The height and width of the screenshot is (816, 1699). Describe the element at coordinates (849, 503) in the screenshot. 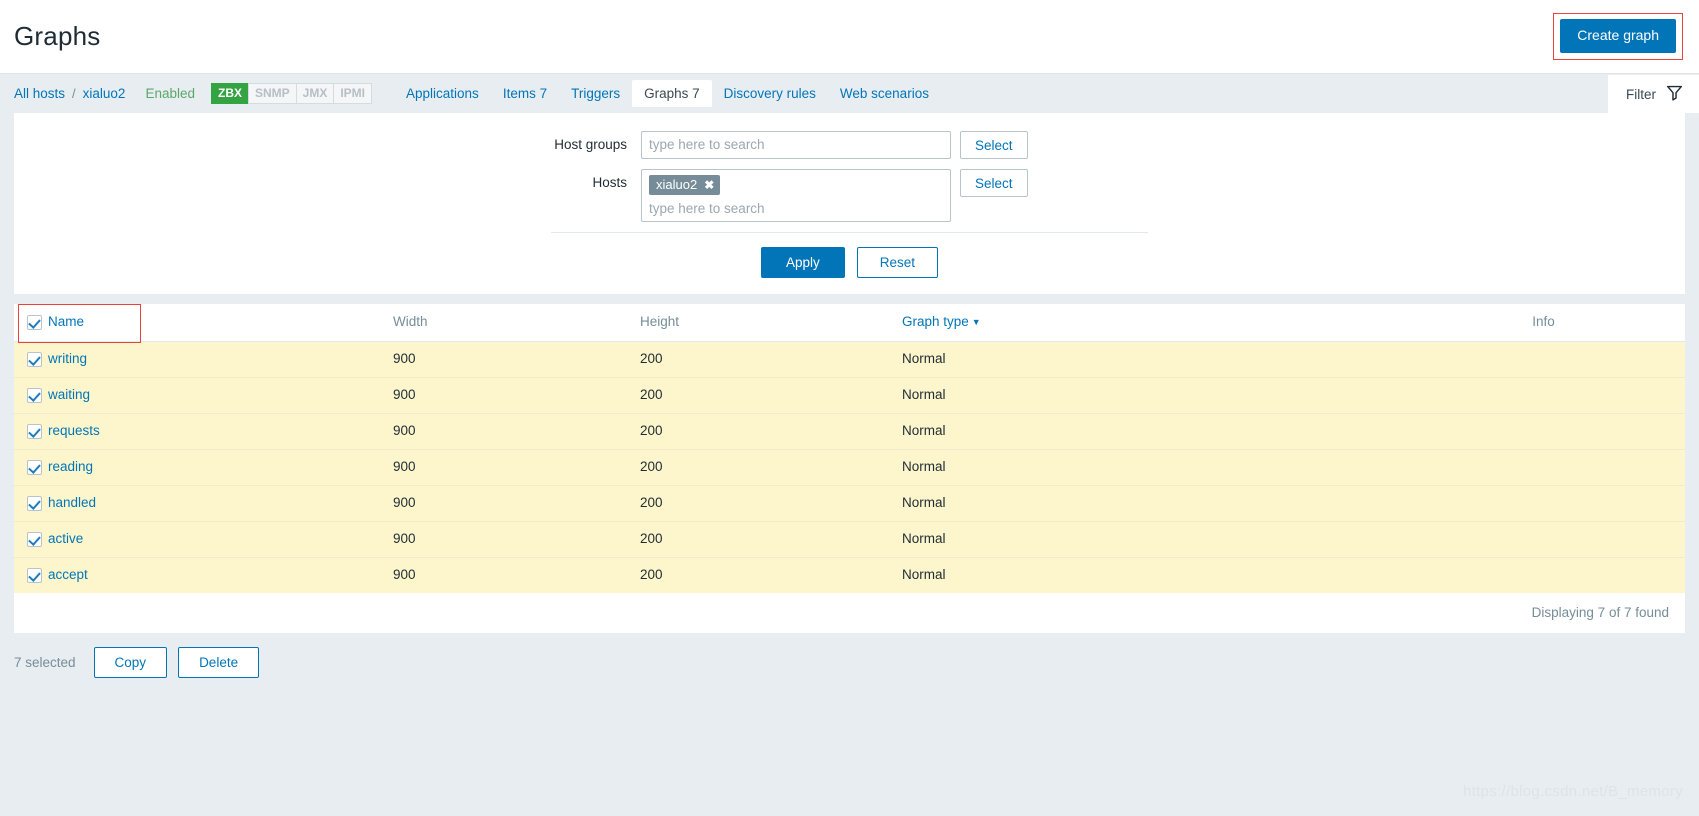

I see `table-row: handled 900 200 Normal` at that location.